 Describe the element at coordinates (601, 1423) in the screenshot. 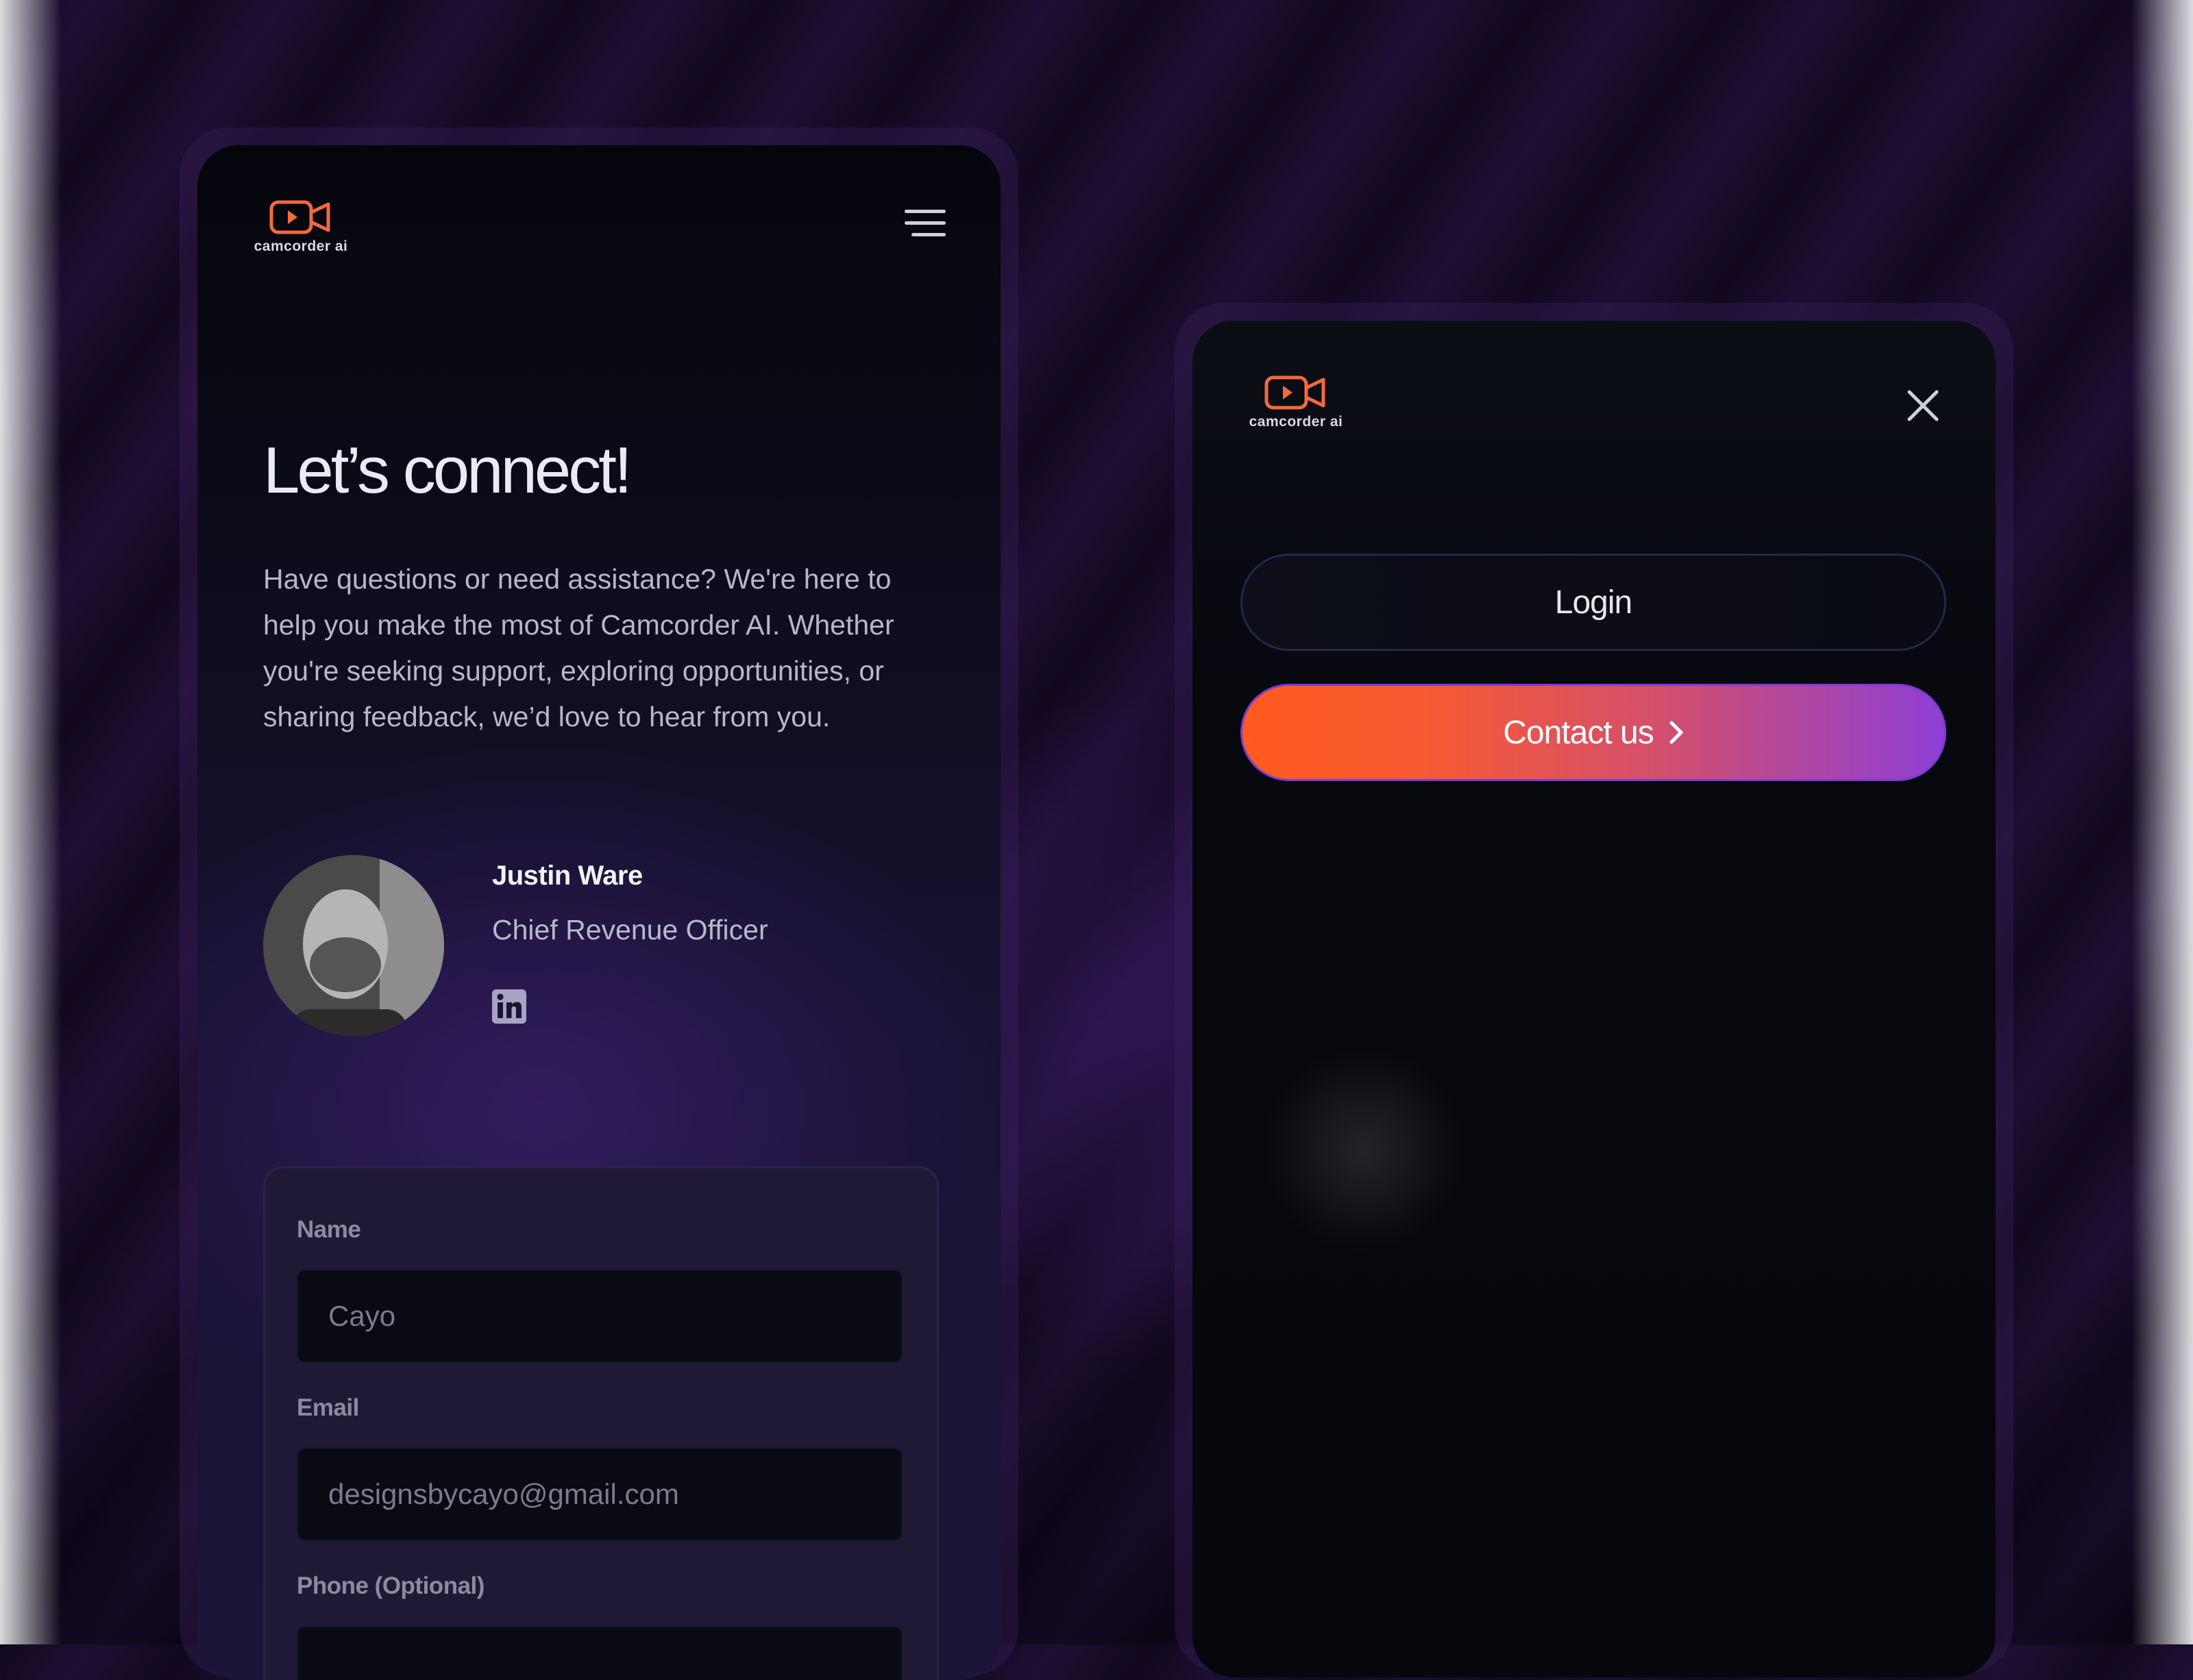

I see `contact-form: Name Email Phone (Optional)` at that location.